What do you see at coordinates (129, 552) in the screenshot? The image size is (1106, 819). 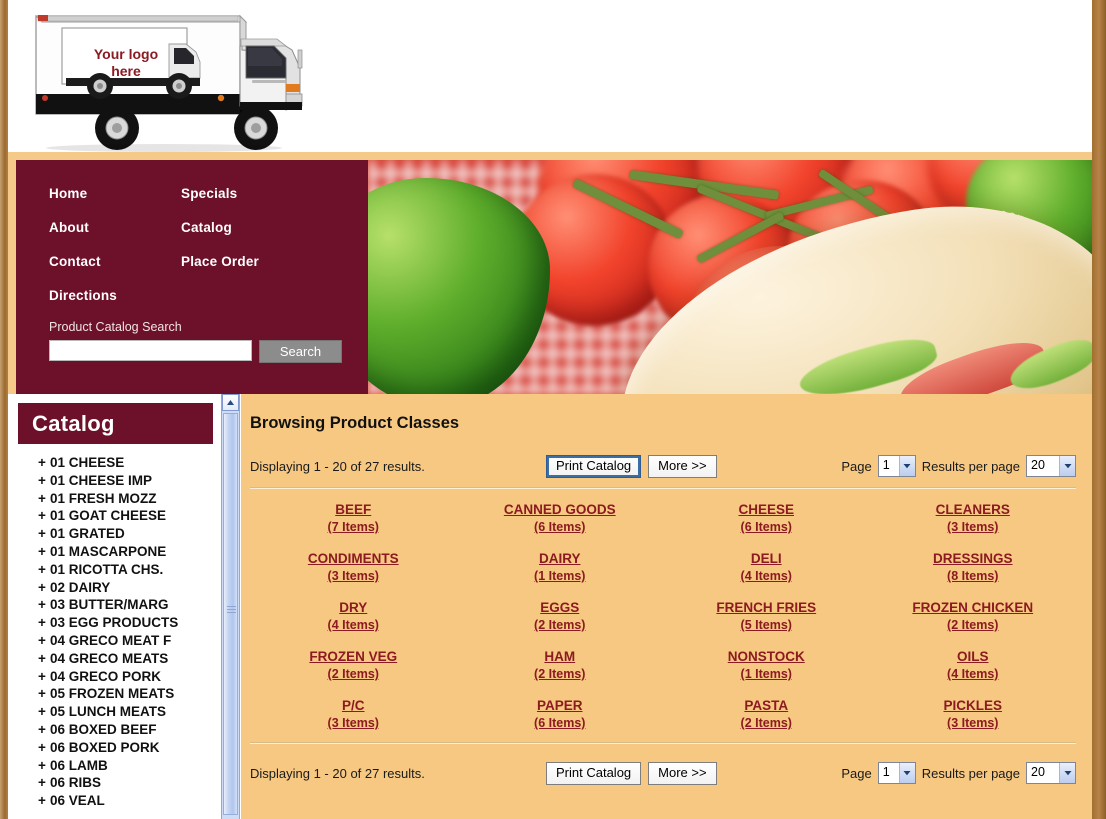 I see `catalog-tree-item: +01 MASCARPONE` at bounding box center [129, 552].